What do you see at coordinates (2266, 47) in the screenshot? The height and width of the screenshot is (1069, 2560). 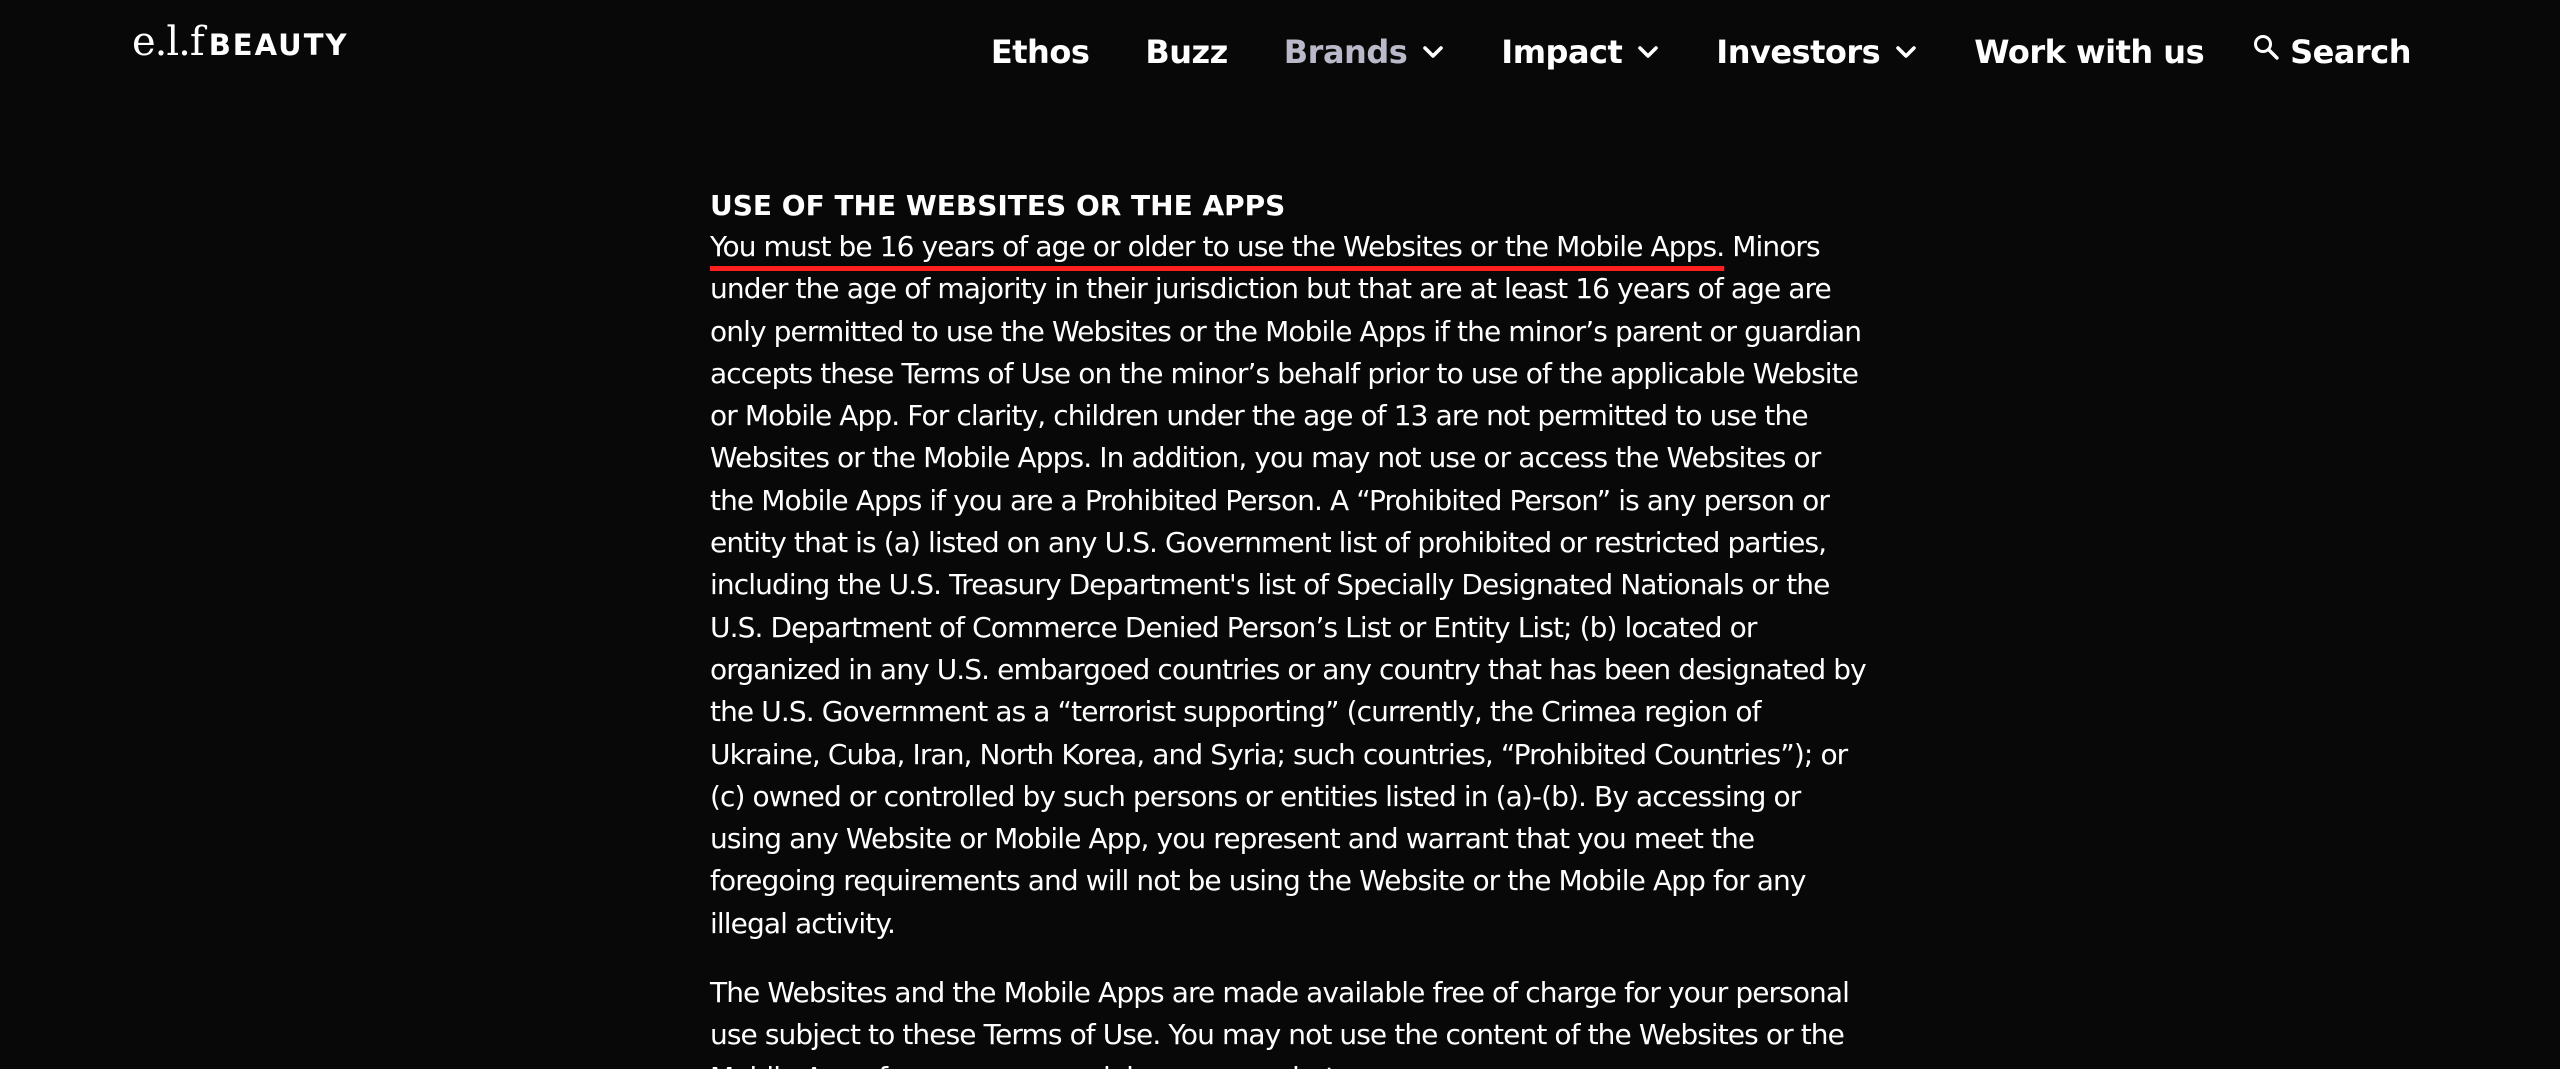 I see `search-icon` at bounding box center [2266, 47].